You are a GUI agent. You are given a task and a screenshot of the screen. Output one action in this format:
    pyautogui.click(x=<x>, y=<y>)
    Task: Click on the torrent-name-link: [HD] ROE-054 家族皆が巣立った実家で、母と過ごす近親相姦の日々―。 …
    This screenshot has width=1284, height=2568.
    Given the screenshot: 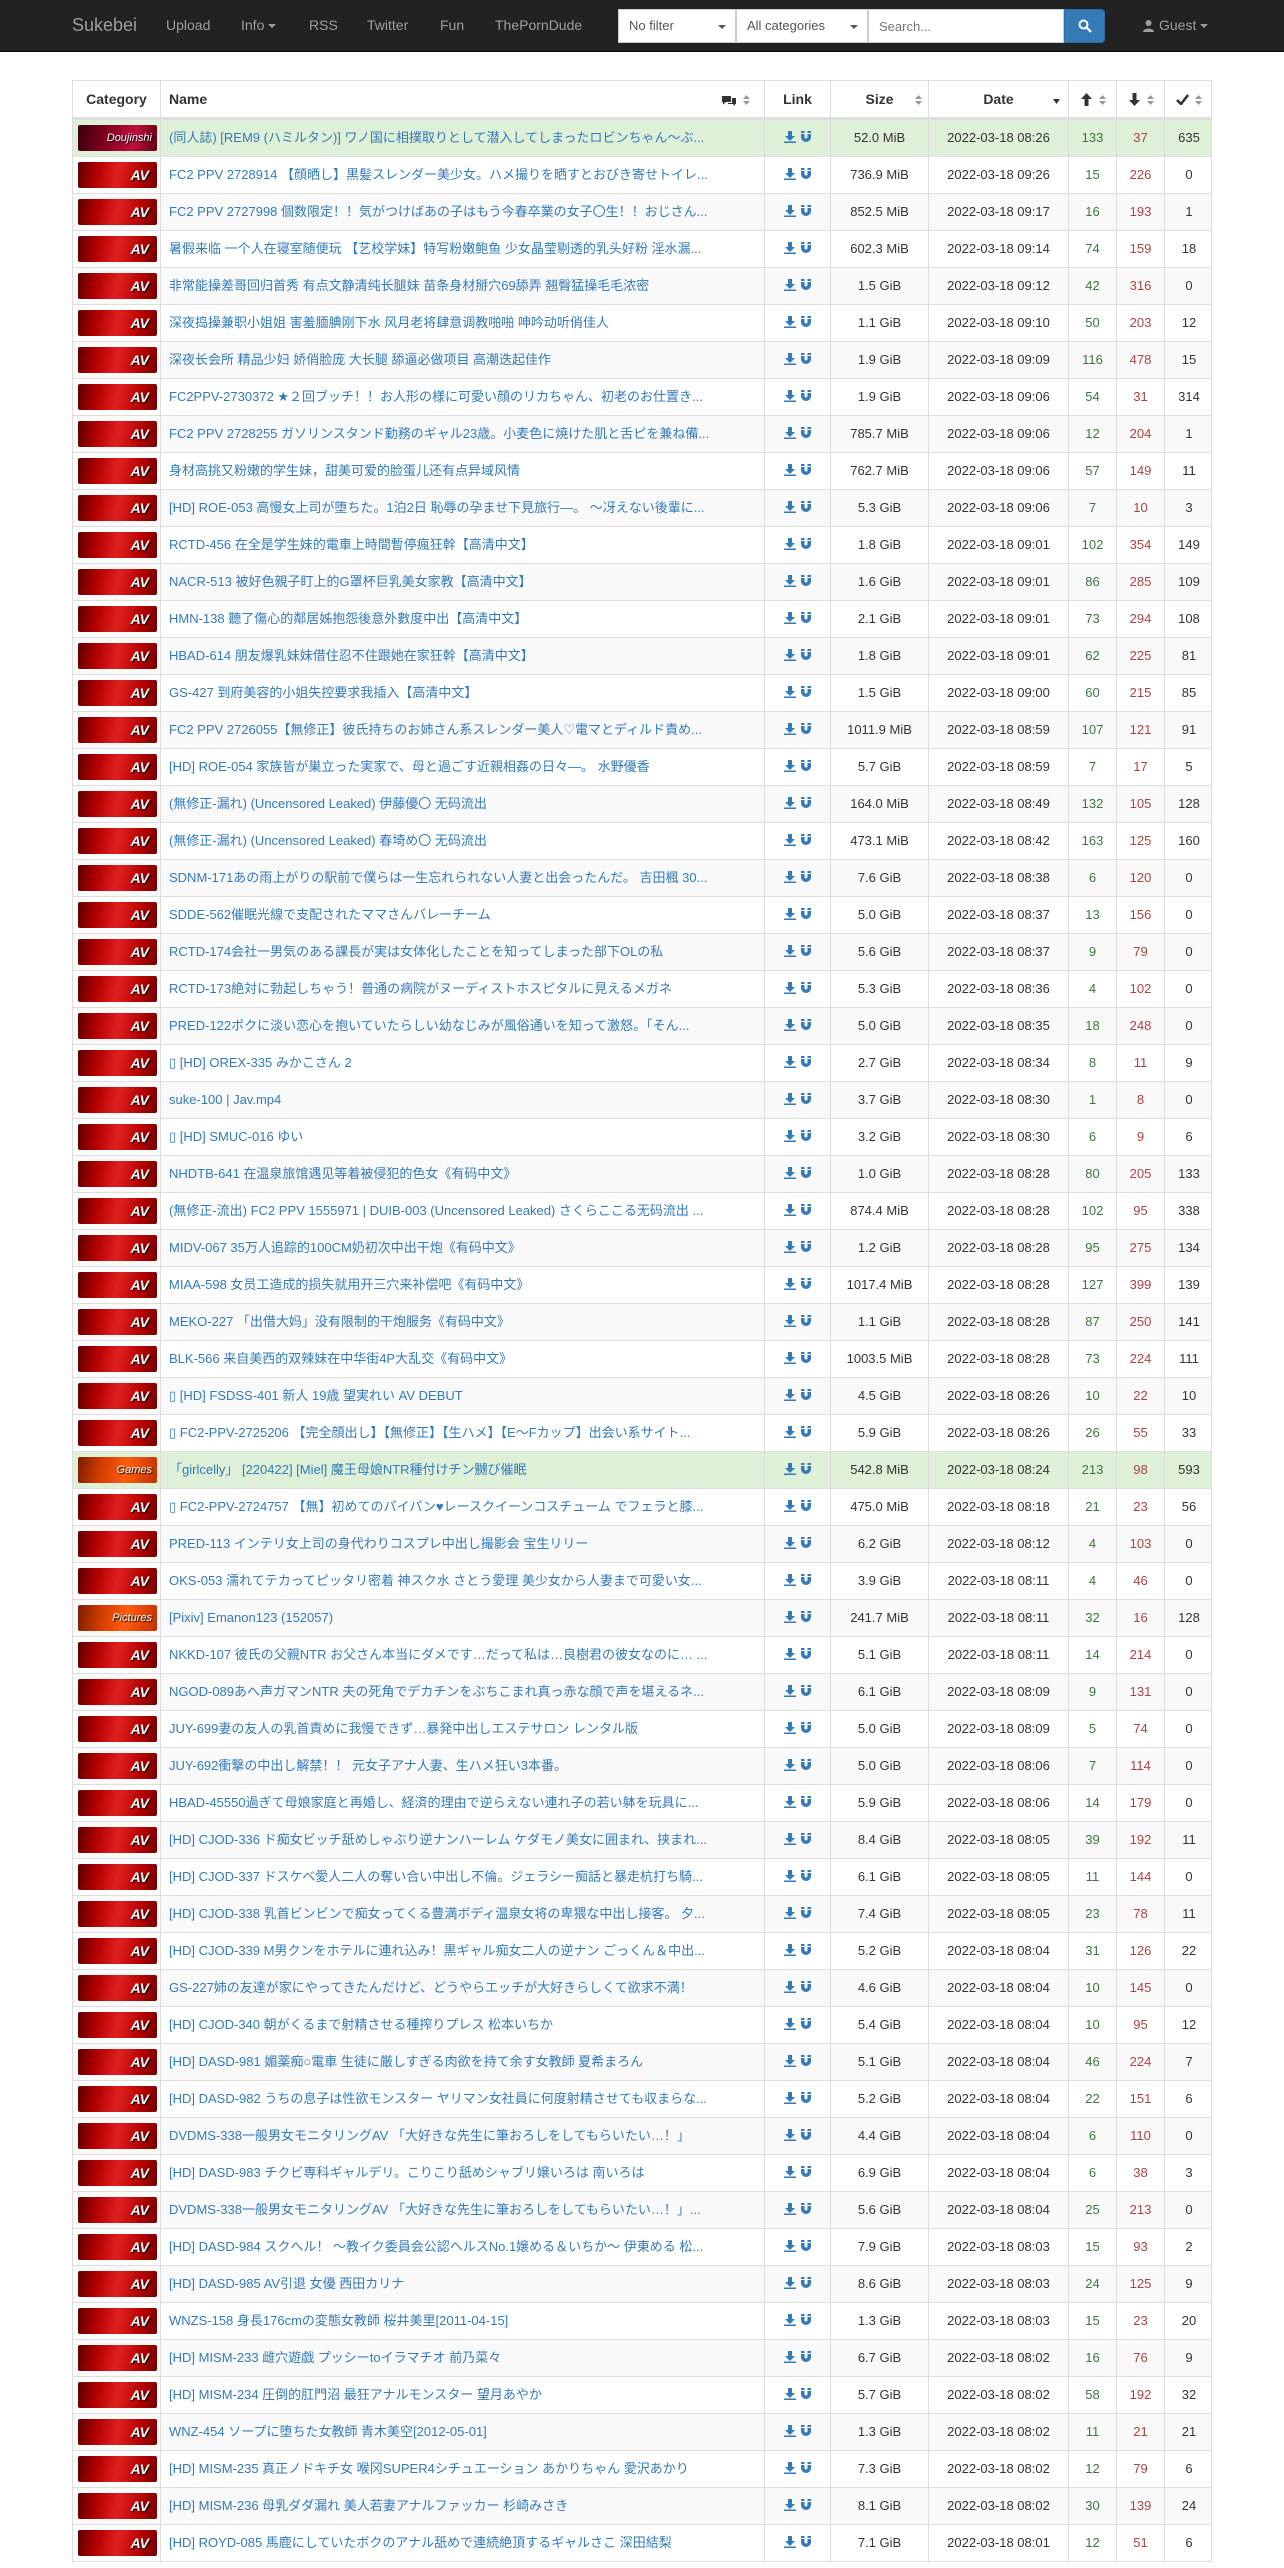 What is the action you would take?
    pyautogui.click(x=463, y=767)
    